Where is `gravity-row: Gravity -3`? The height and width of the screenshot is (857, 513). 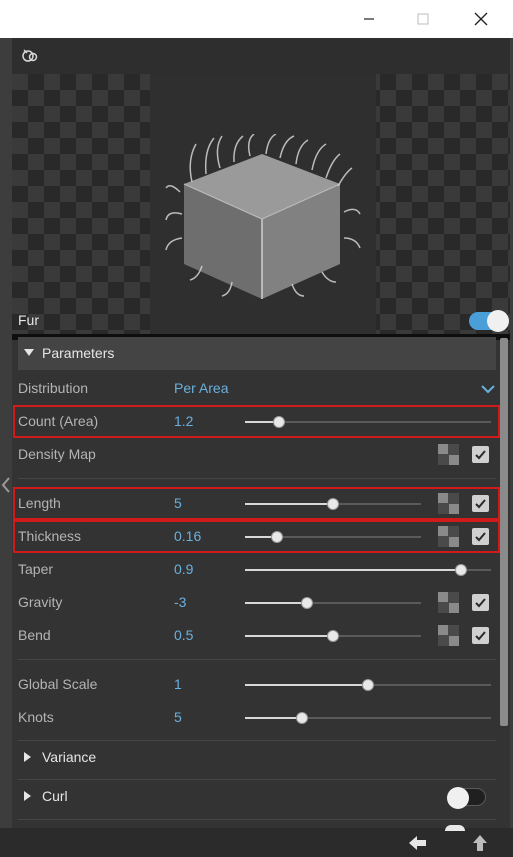
gravity-row: Gravity -3 is located at coordinates (261, 602).